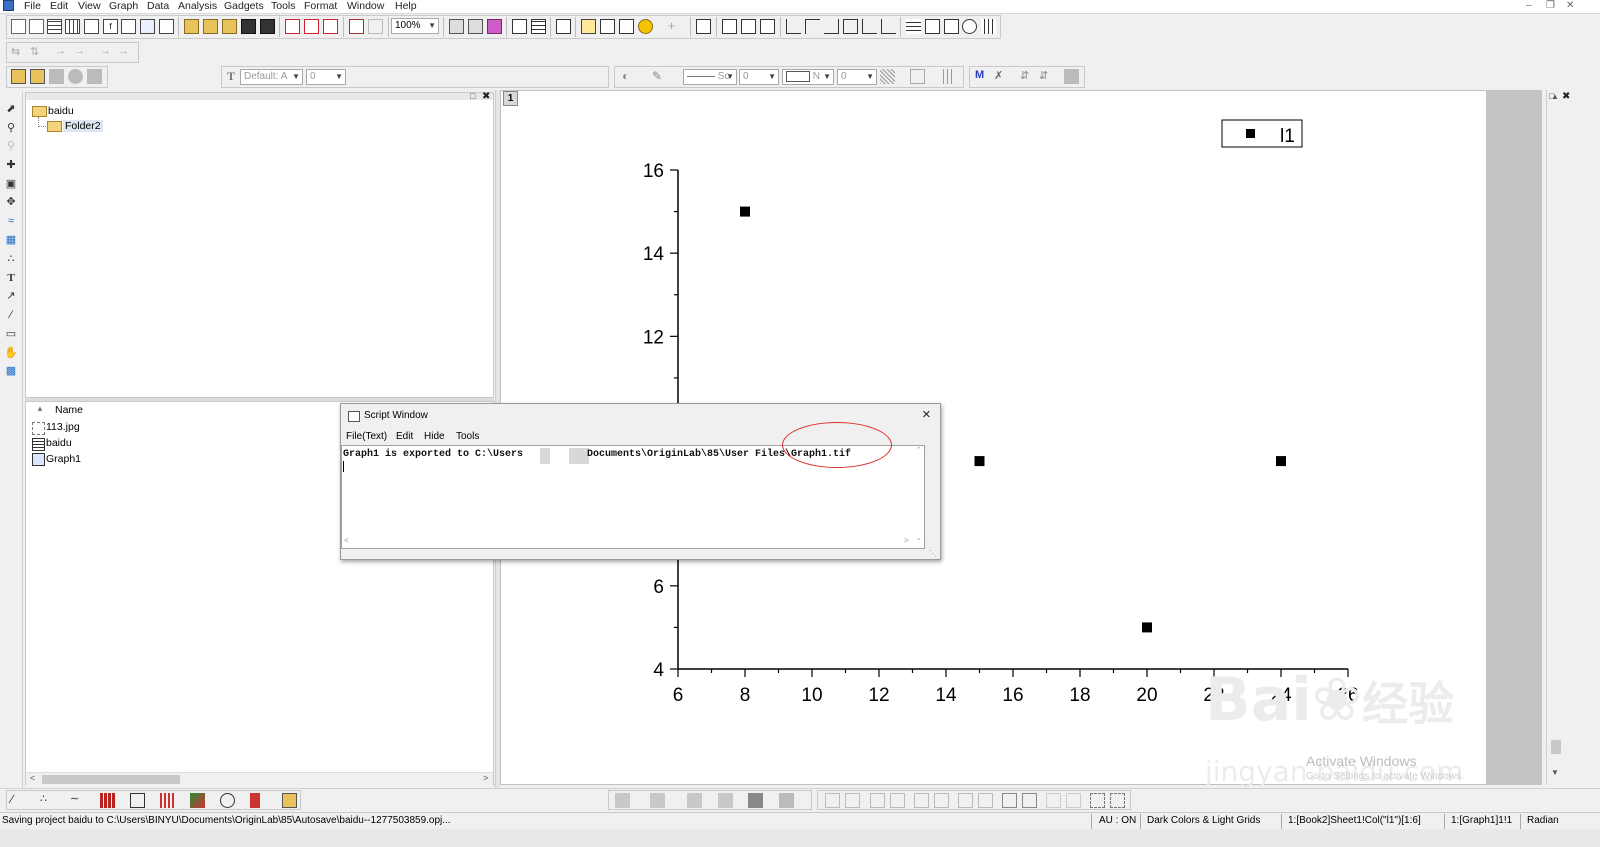  Describe the element at coordinates (434, 436) in the screenshot. I see `script-menu-hide: Hide` at that location.